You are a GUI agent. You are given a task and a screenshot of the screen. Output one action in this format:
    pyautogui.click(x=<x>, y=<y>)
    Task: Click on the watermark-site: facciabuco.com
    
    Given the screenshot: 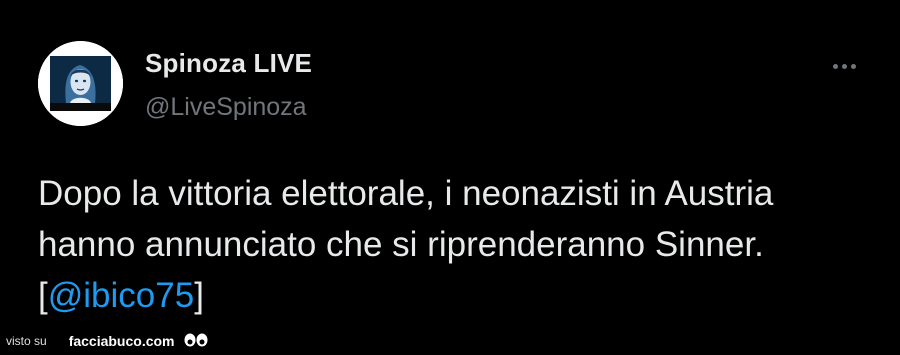 What is the action you would take?
    pyautogui.click(x=121, y=341)
    